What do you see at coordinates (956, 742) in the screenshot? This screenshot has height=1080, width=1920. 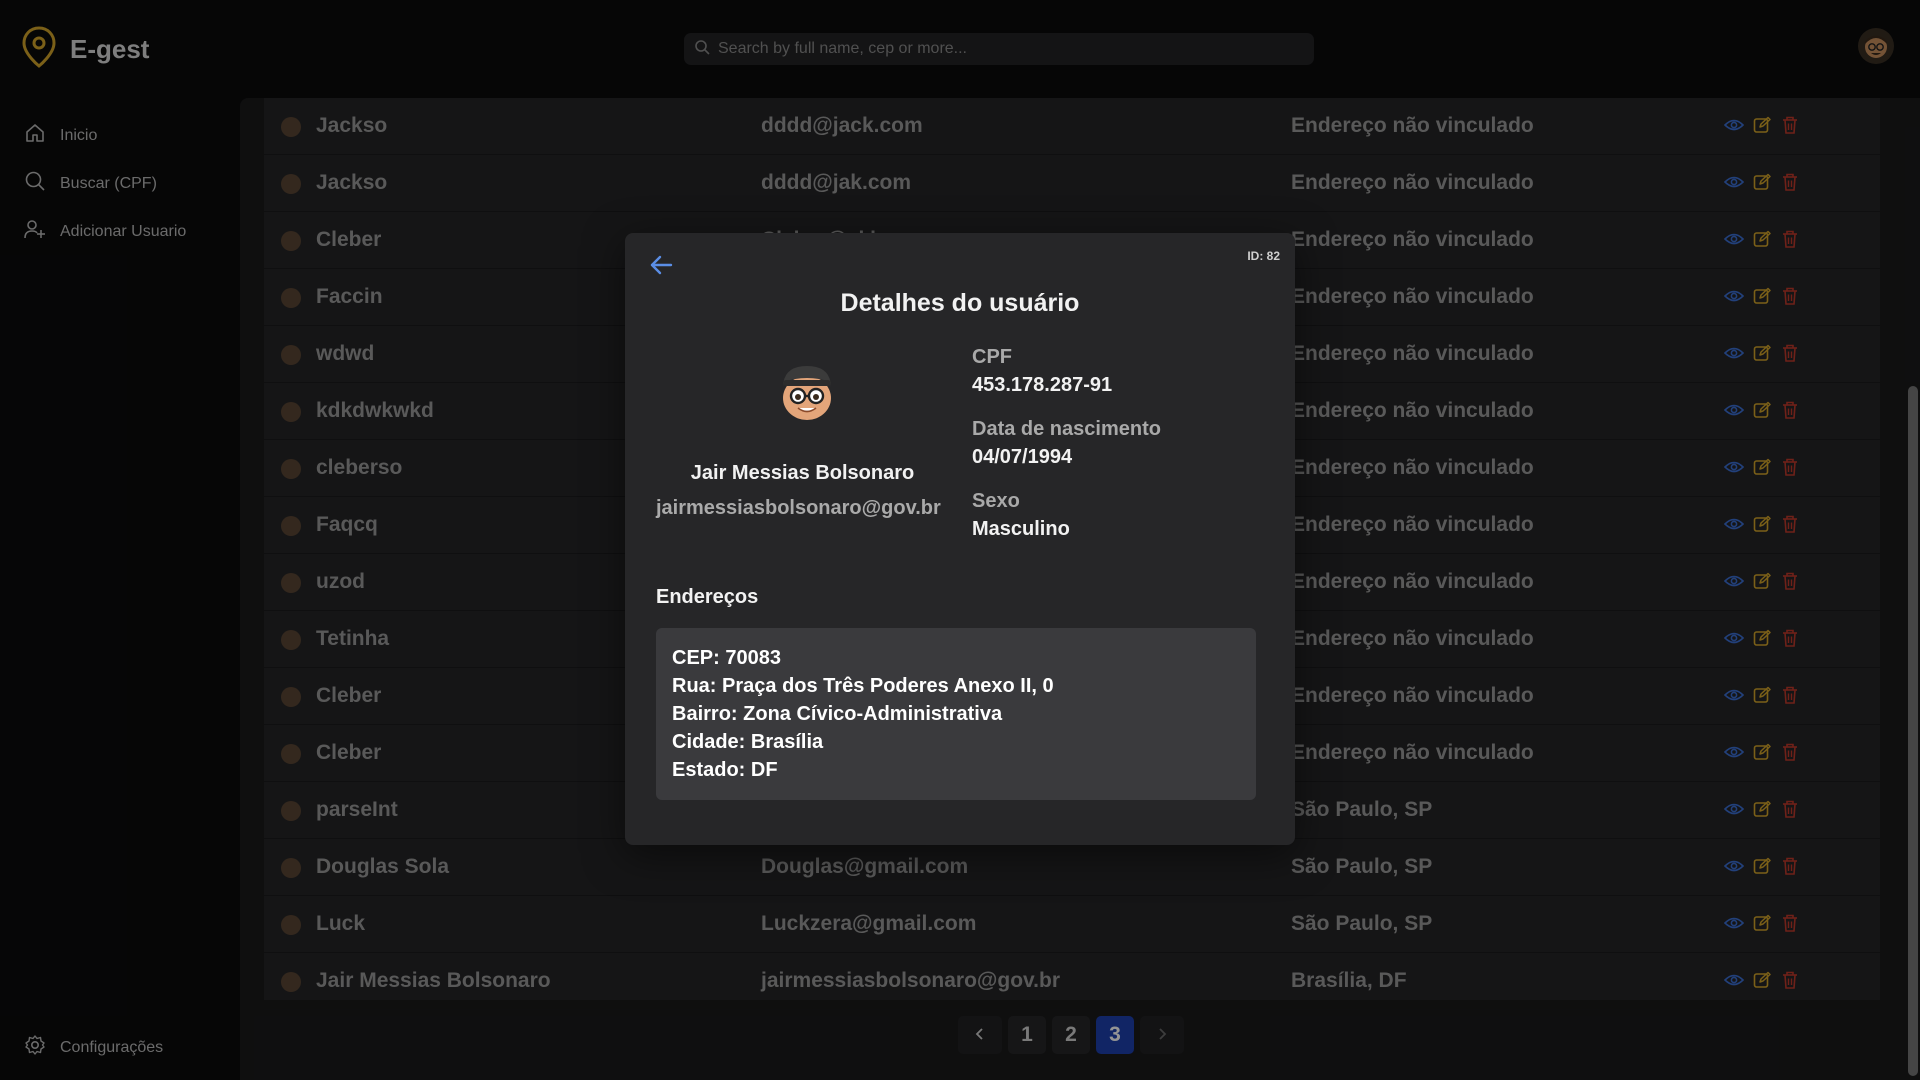 I see `address-cidade: Cidade: Brasília` at bounding box center [956, 742].